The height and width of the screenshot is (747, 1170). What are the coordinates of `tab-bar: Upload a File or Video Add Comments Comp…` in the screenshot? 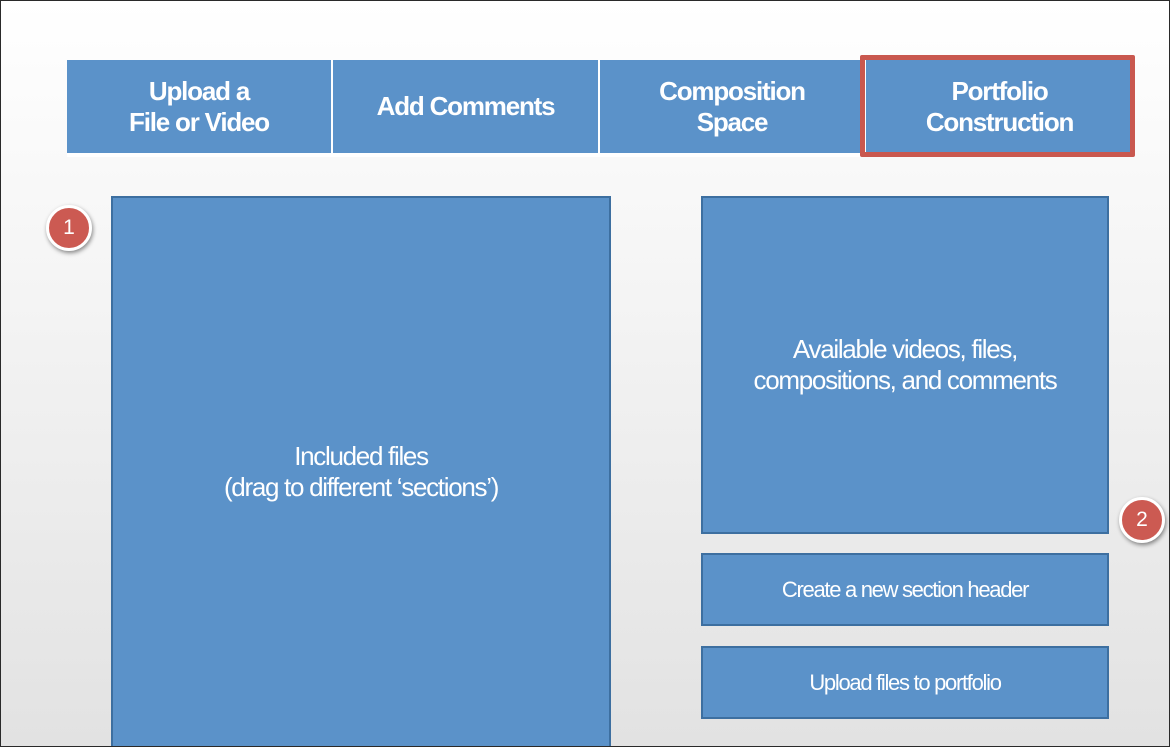 It's located at (600, 108).